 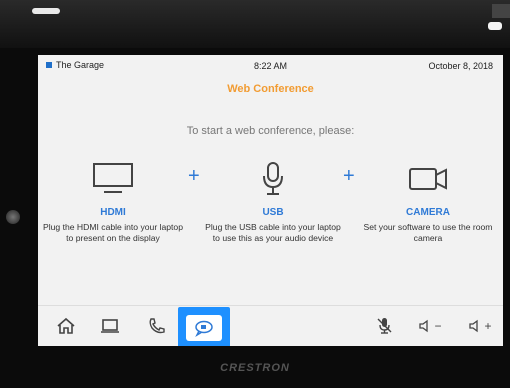 I want to click on option-description: Set your software to use the room camera, so click(x=428, y=232).